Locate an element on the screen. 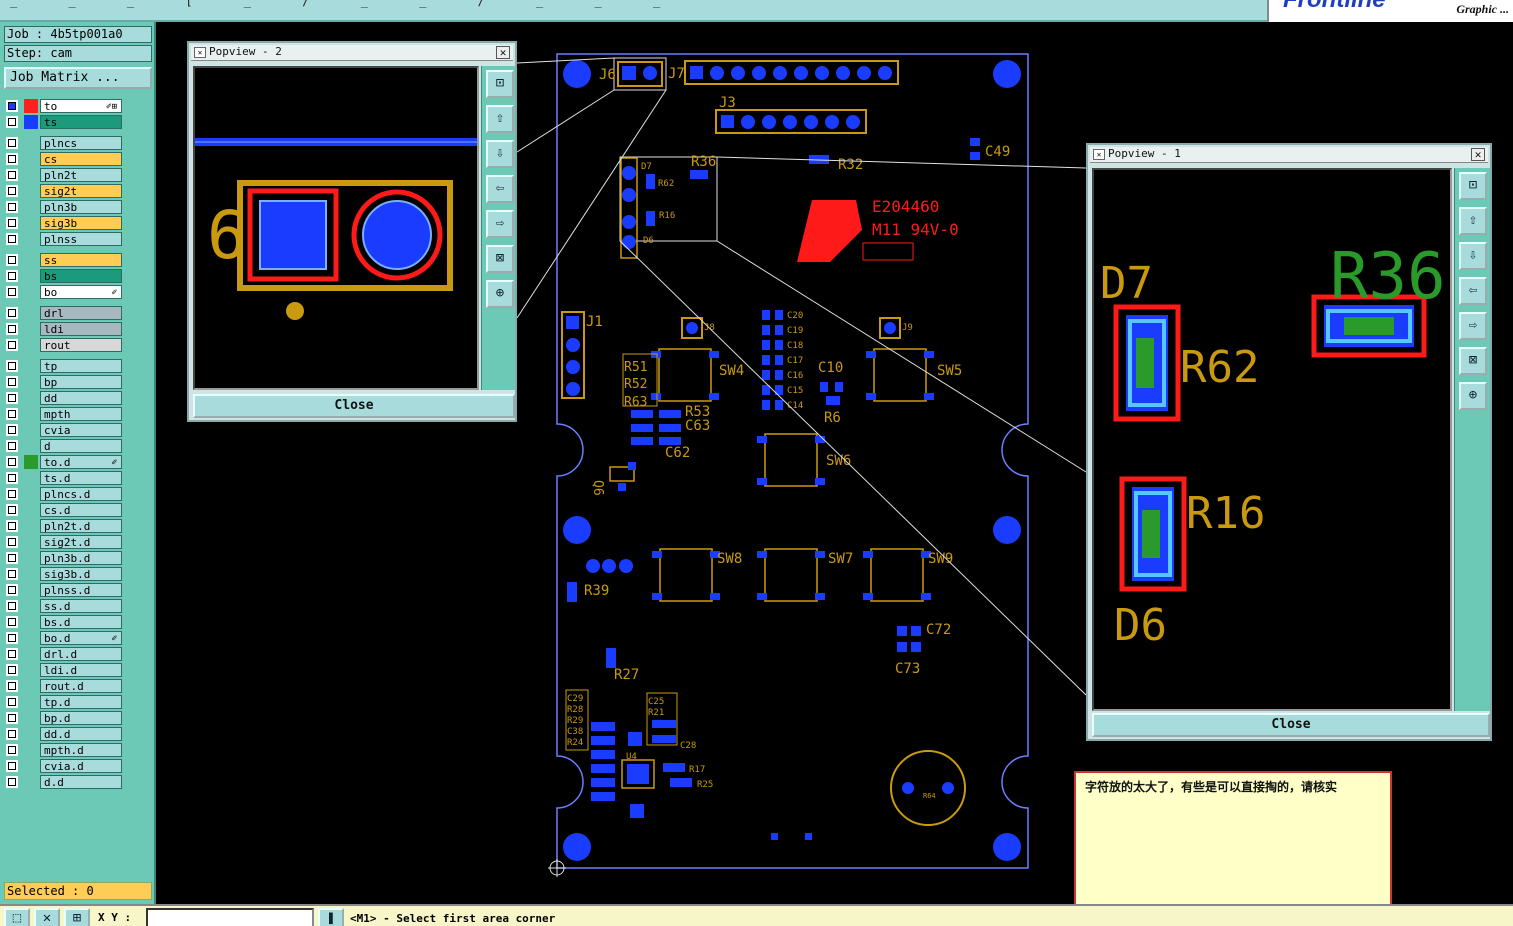 This screenshot has height=926, width=1513. layer-row-bs: bs is located at coordinates (65, 276).